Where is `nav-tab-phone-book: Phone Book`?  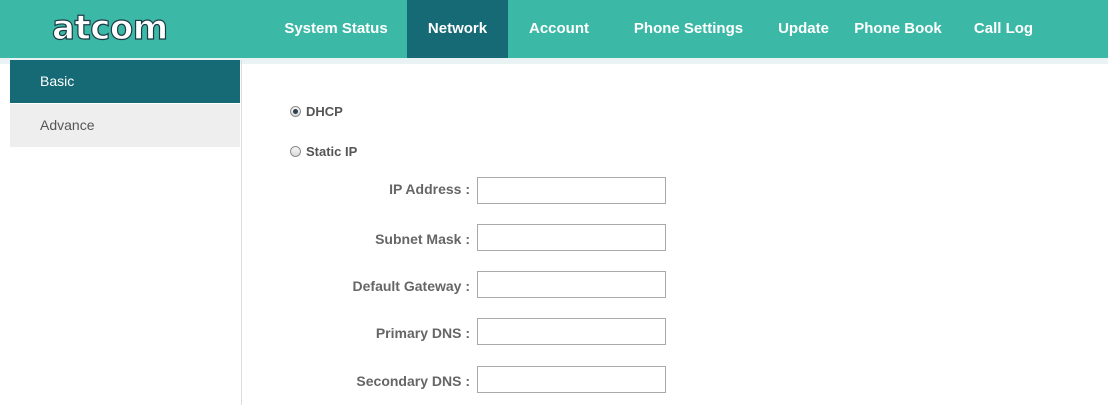
nav-tab-phone-book: Phone Book is located at coordinates (898, 29).